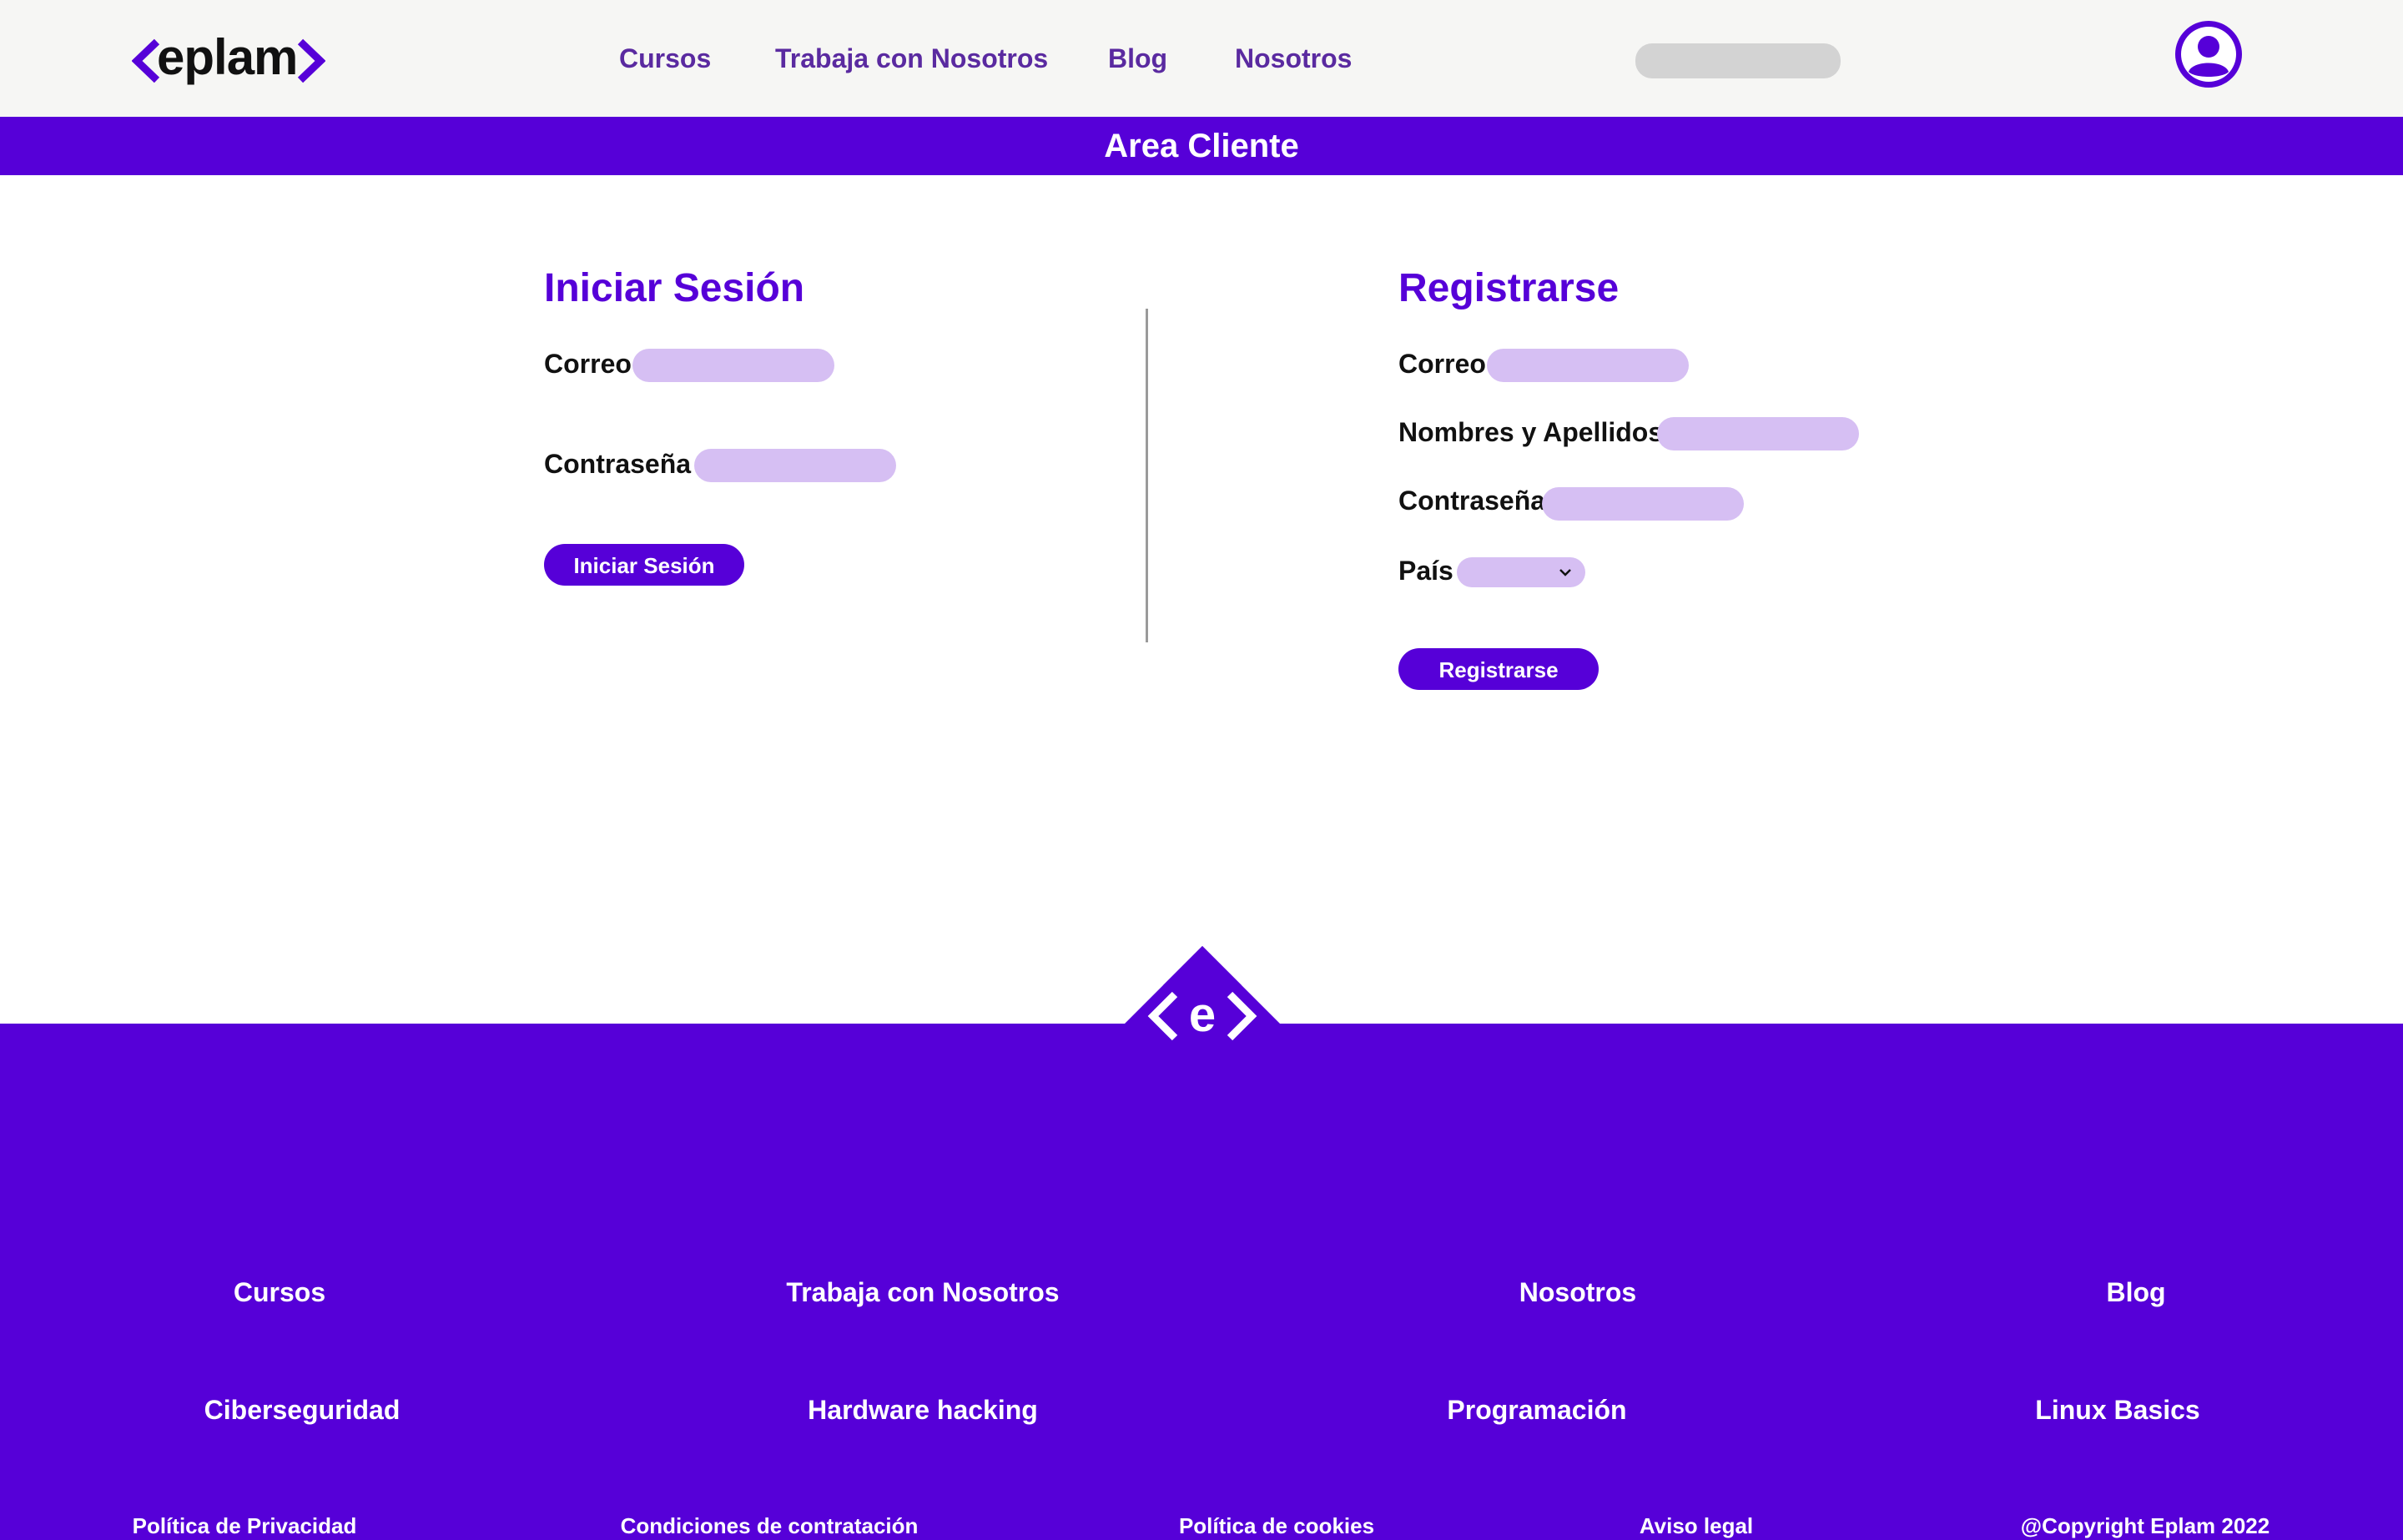 The width and height of the screenshot is (2403, 1540). What do you see at coordinates (588, 364) in the screenshot?
I see `login-email-label: Correo` at bounding box center [588, 364].